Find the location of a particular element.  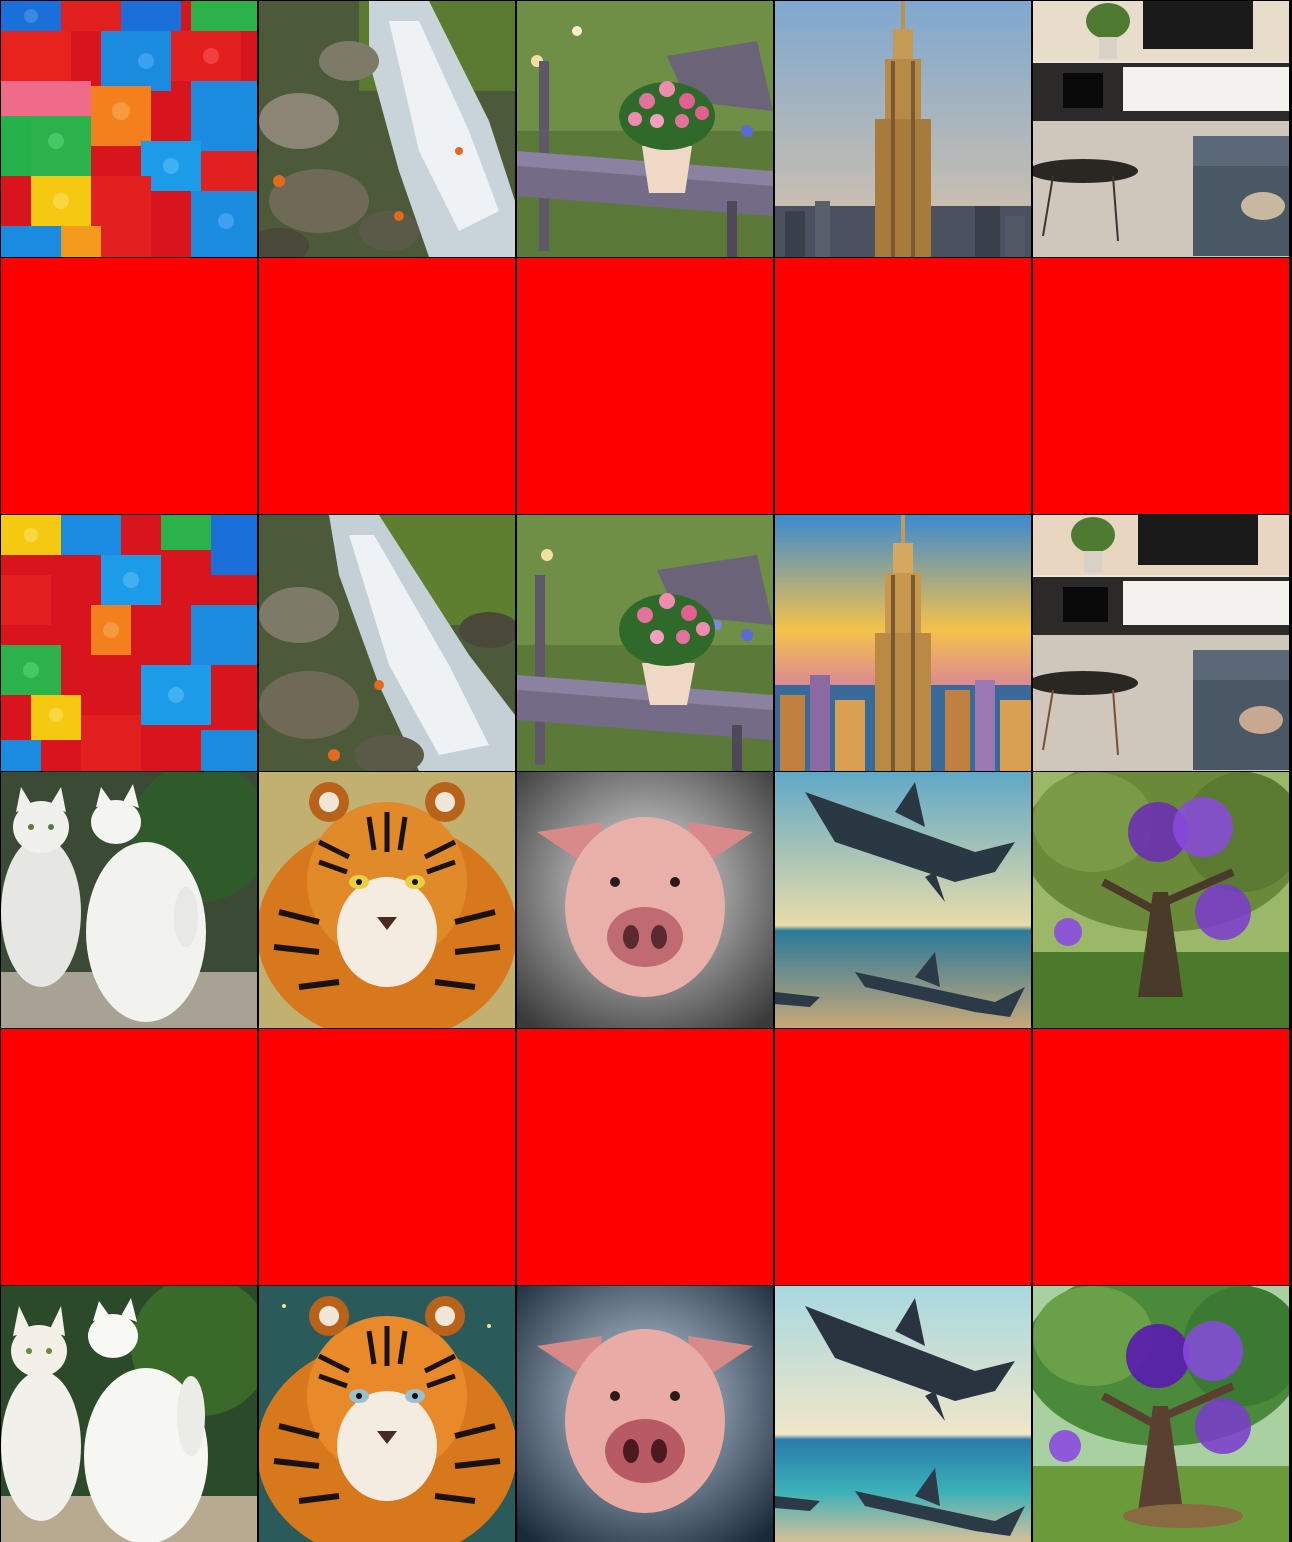

tile-empire-state-building is located at coordinates (903, 129).